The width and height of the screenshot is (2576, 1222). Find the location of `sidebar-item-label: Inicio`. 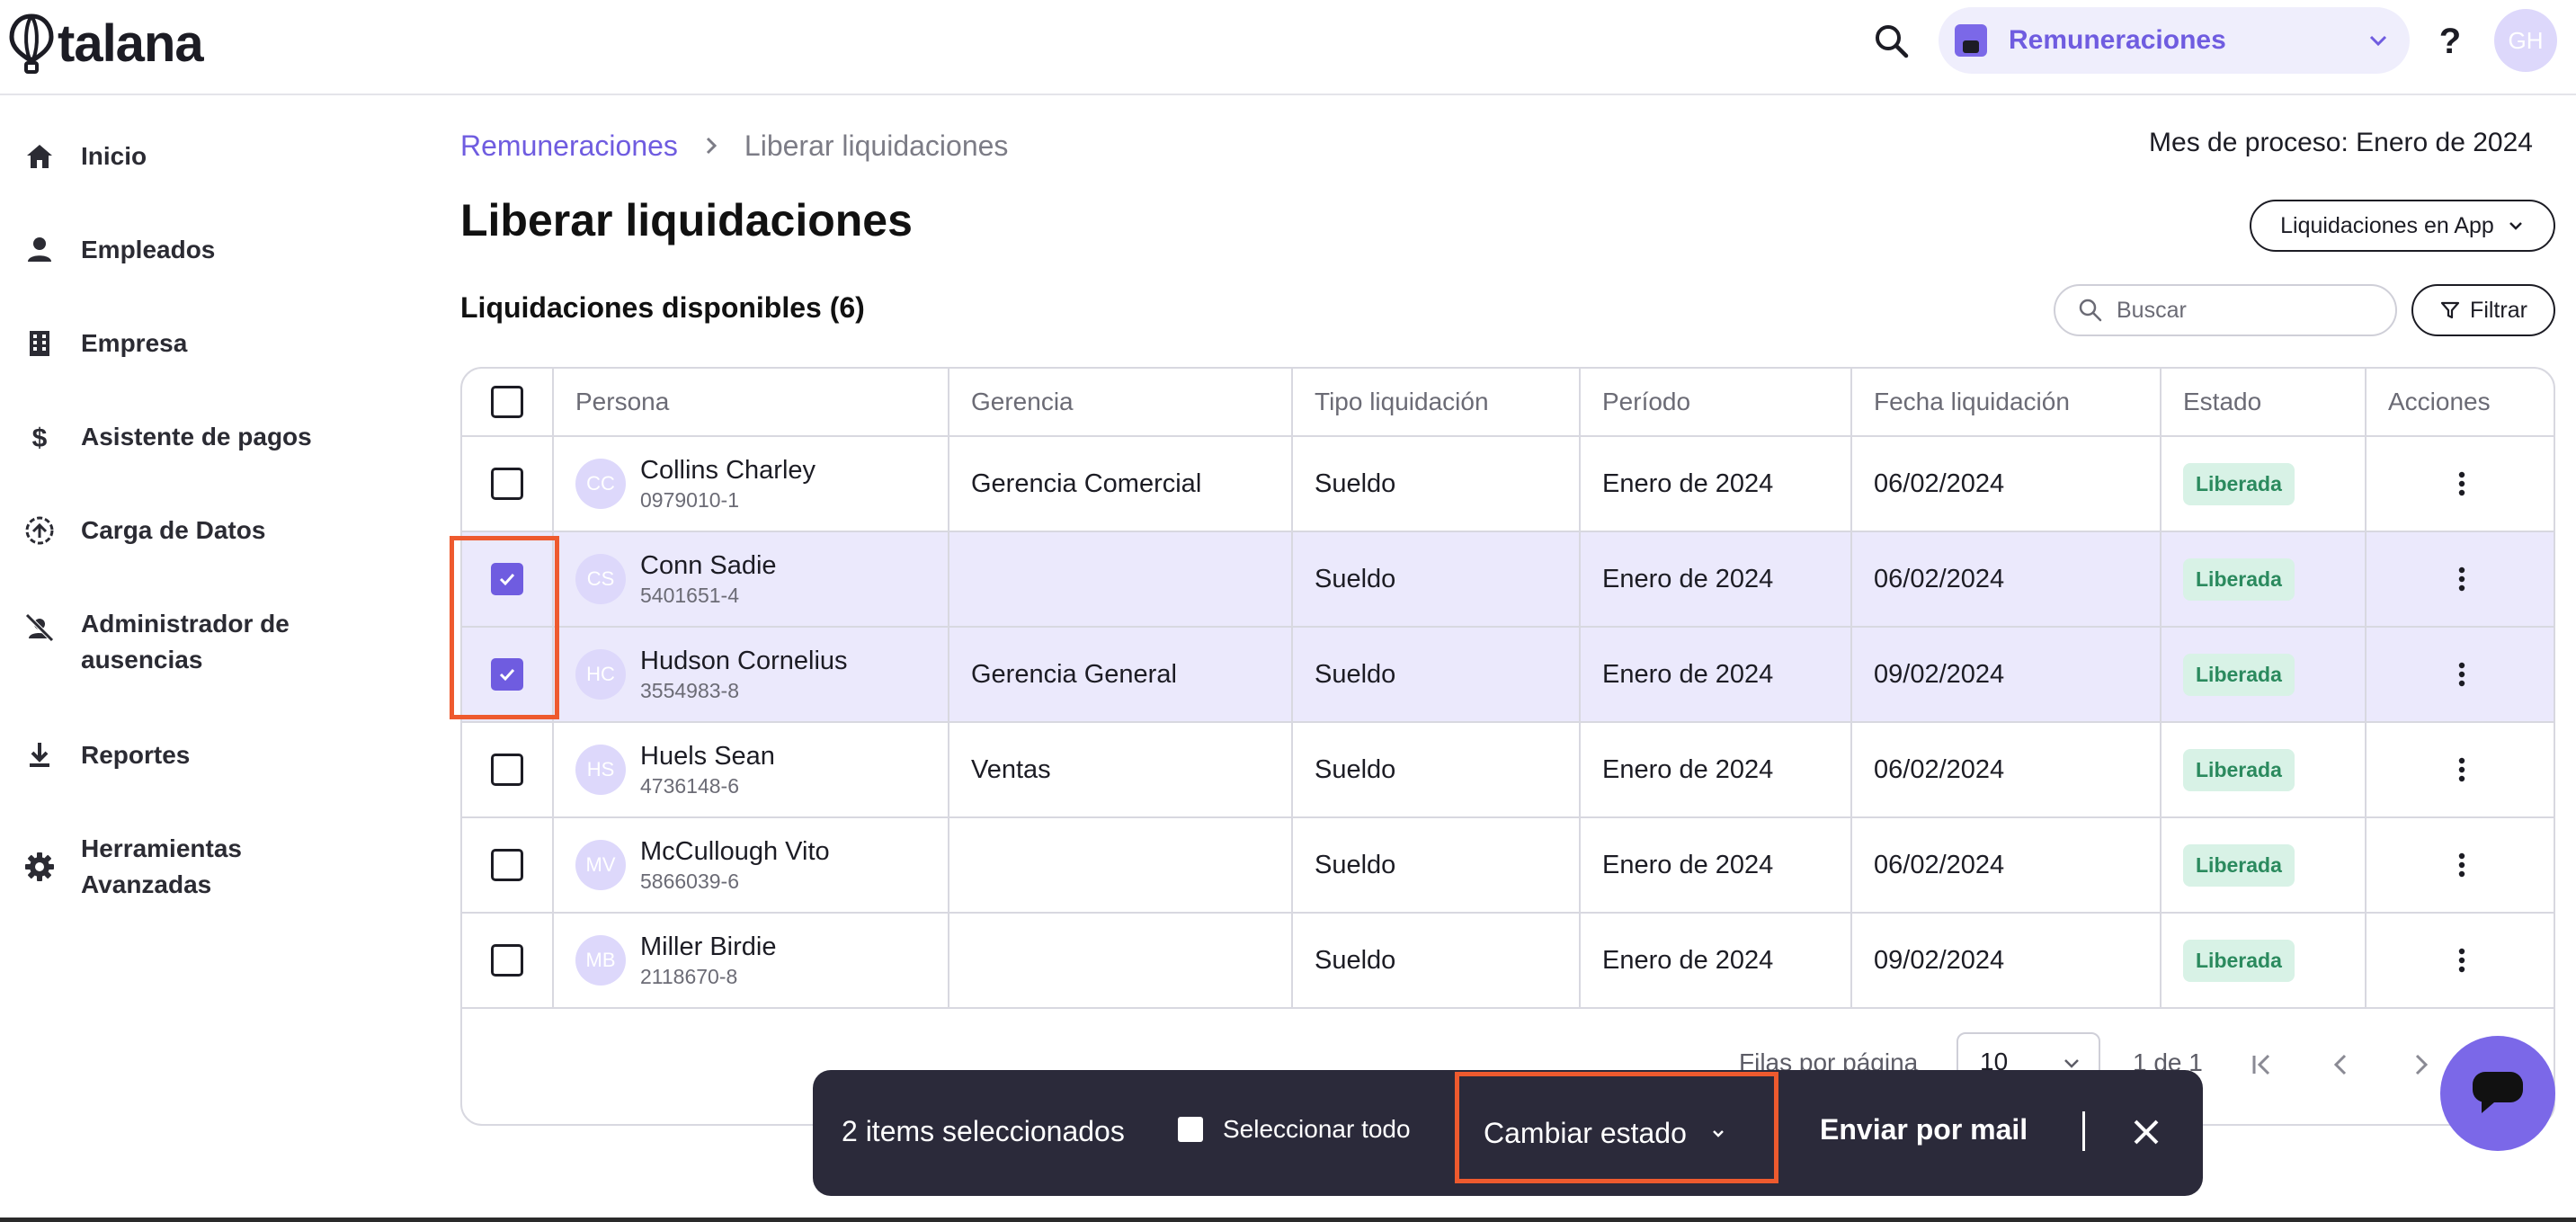

sidebar-item-label: Inicio is located at coordinates (114, 156).